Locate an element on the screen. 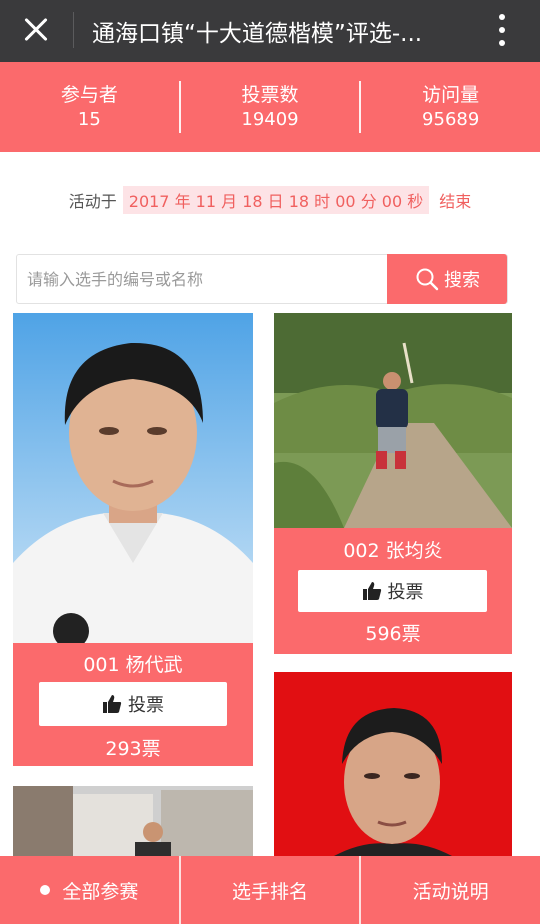  search-button: 搜索 is located at coordinates (447, 279).